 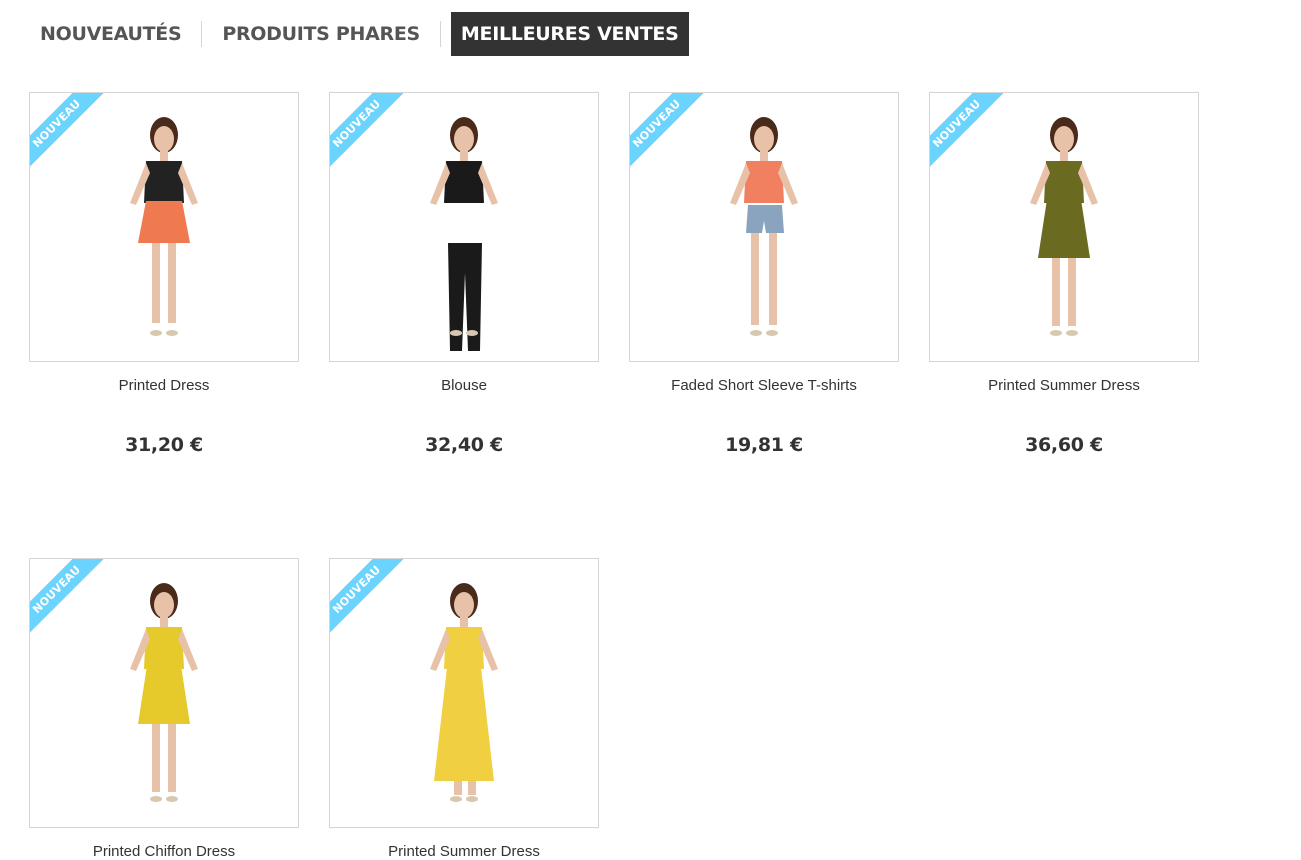 What do you see at coordinates (164, 445) in the screenshot?
I see `product-price: 31,20 €` at bounding box center [164, 445].